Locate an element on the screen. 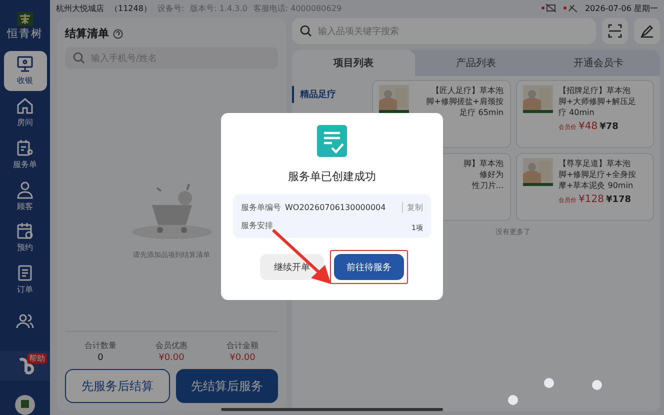  product-name: 修好为 is located at coordinates (492, 174).